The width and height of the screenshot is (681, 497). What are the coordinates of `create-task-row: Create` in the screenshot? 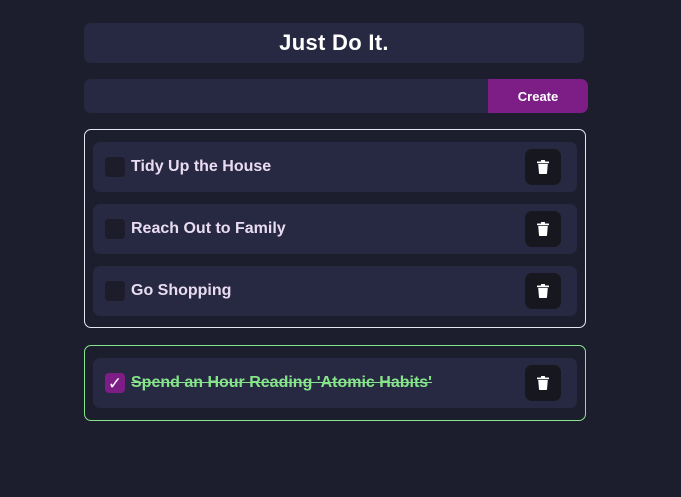 It's located at (336, 96).